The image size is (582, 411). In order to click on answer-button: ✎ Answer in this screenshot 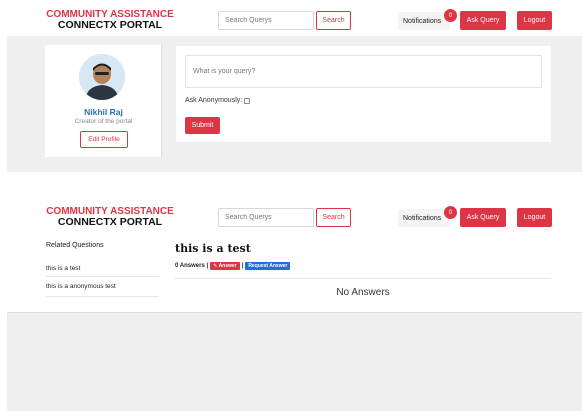, I will do `click(225, 266)`.